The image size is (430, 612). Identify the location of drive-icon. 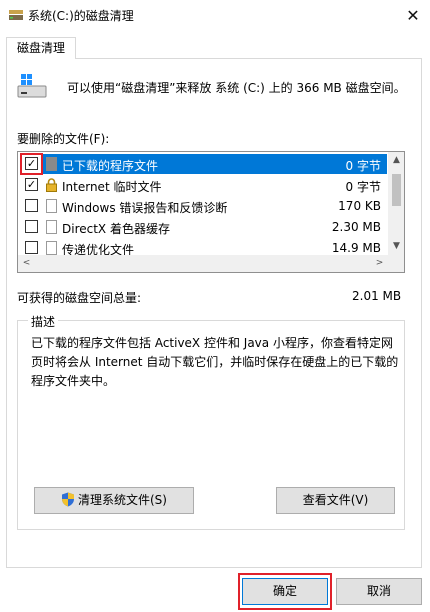
(32, 86).